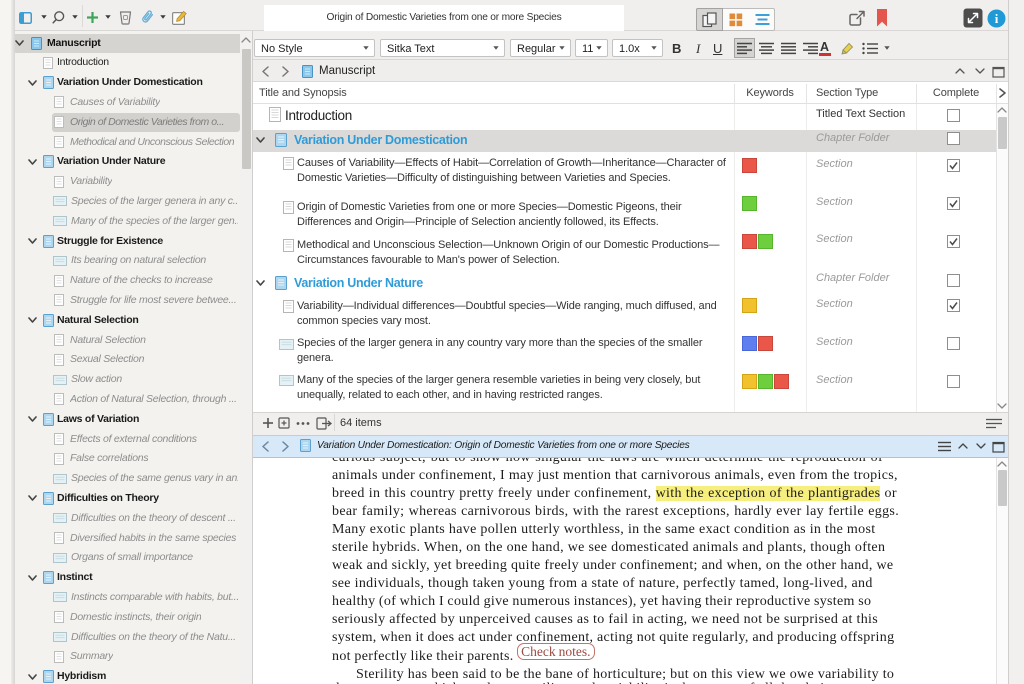 The width and height of the screenshot is (1024, 684). Describe the element at coordinates (997, 18) in the screenshot. I see `svg-text: i` at that location.